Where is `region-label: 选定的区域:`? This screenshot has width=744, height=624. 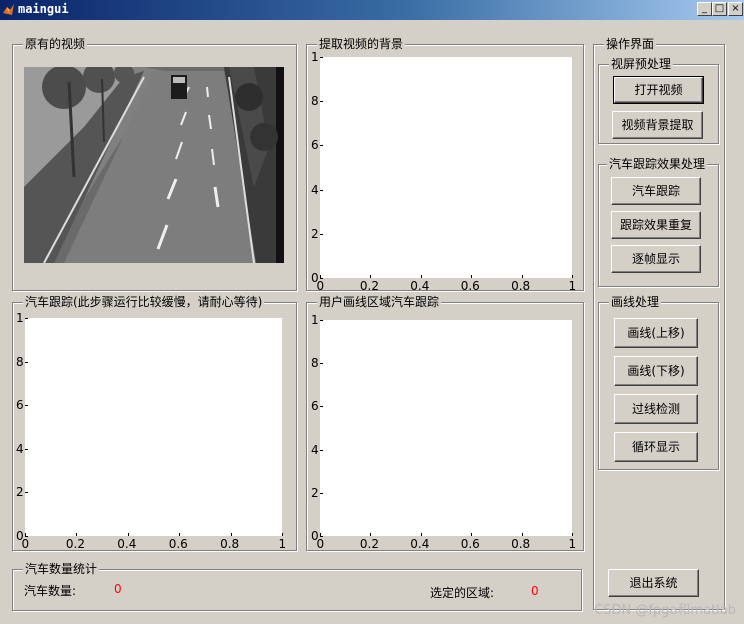
region-label: 选定的区域: is located at coordinates (462, 593).